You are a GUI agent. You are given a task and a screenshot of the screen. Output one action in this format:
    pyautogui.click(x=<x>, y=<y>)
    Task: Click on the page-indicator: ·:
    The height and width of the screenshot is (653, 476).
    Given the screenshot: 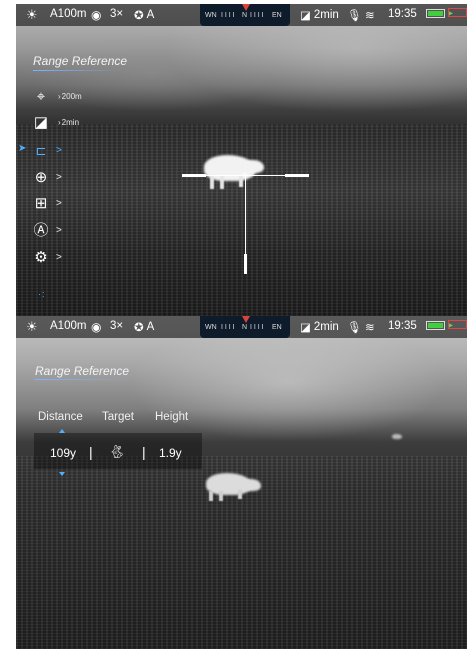 What is the action you would take?
    pyautogui.click(x=42, y=294)
    